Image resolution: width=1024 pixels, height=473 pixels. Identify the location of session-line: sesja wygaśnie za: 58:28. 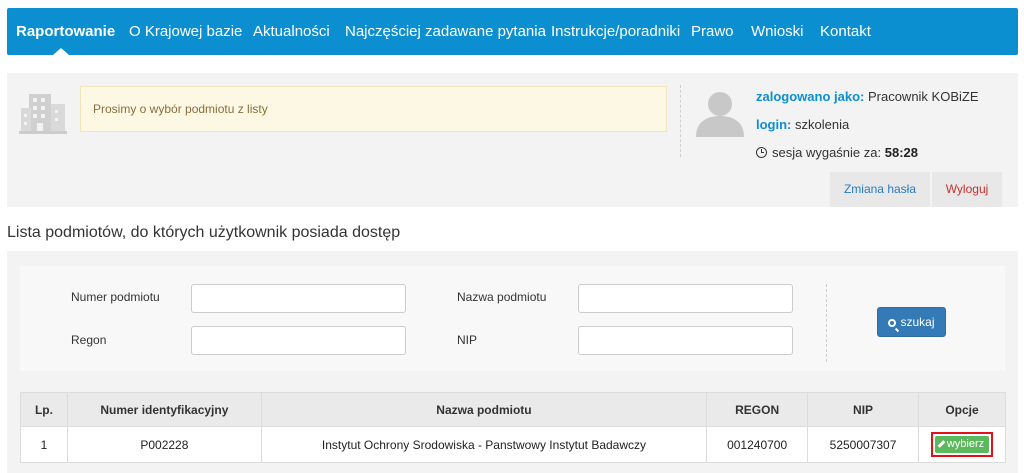
(837, 152).